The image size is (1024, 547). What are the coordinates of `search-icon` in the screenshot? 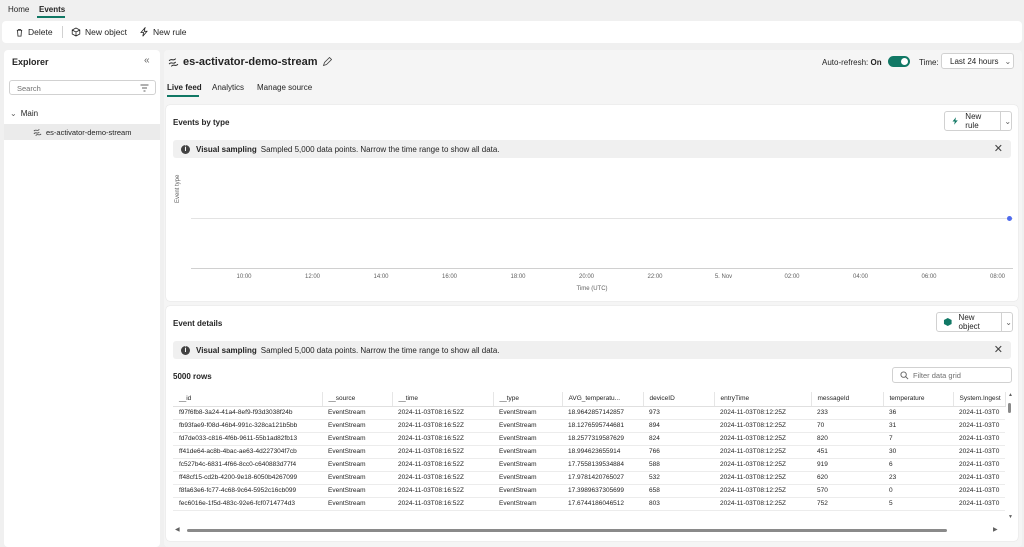 It's located at (904, 375).